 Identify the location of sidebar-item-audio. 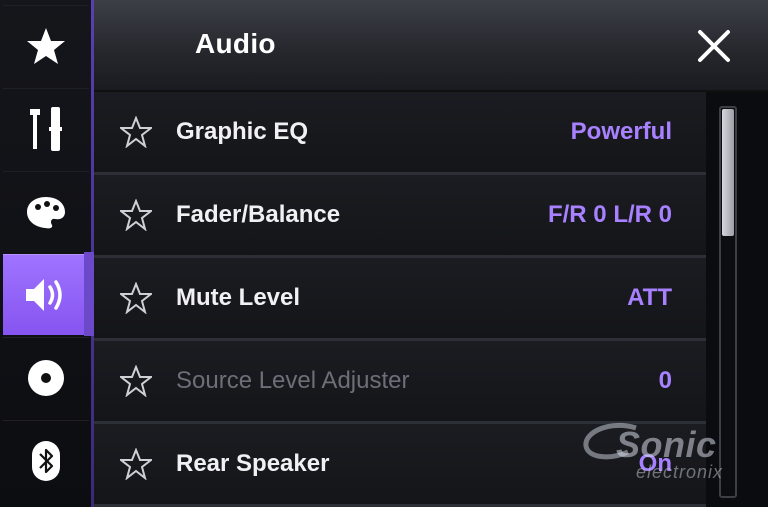
(46, 294).